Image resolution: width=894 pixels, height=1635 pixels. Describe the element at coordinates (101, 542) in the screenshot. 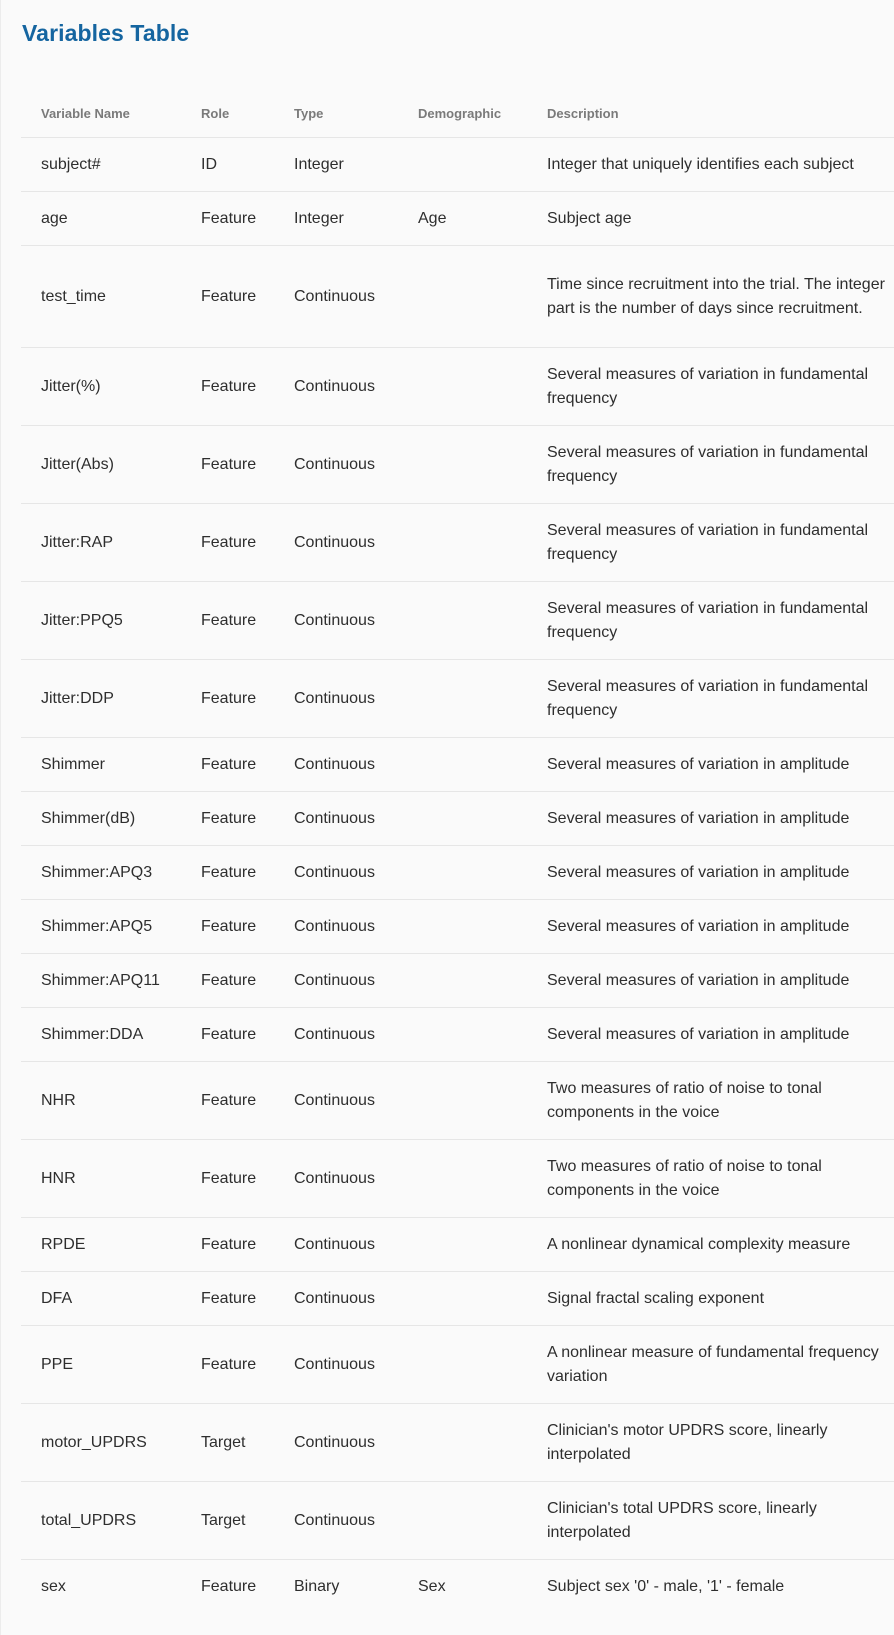

I see `cell-variable-name: Jitter:RAP` at that location.